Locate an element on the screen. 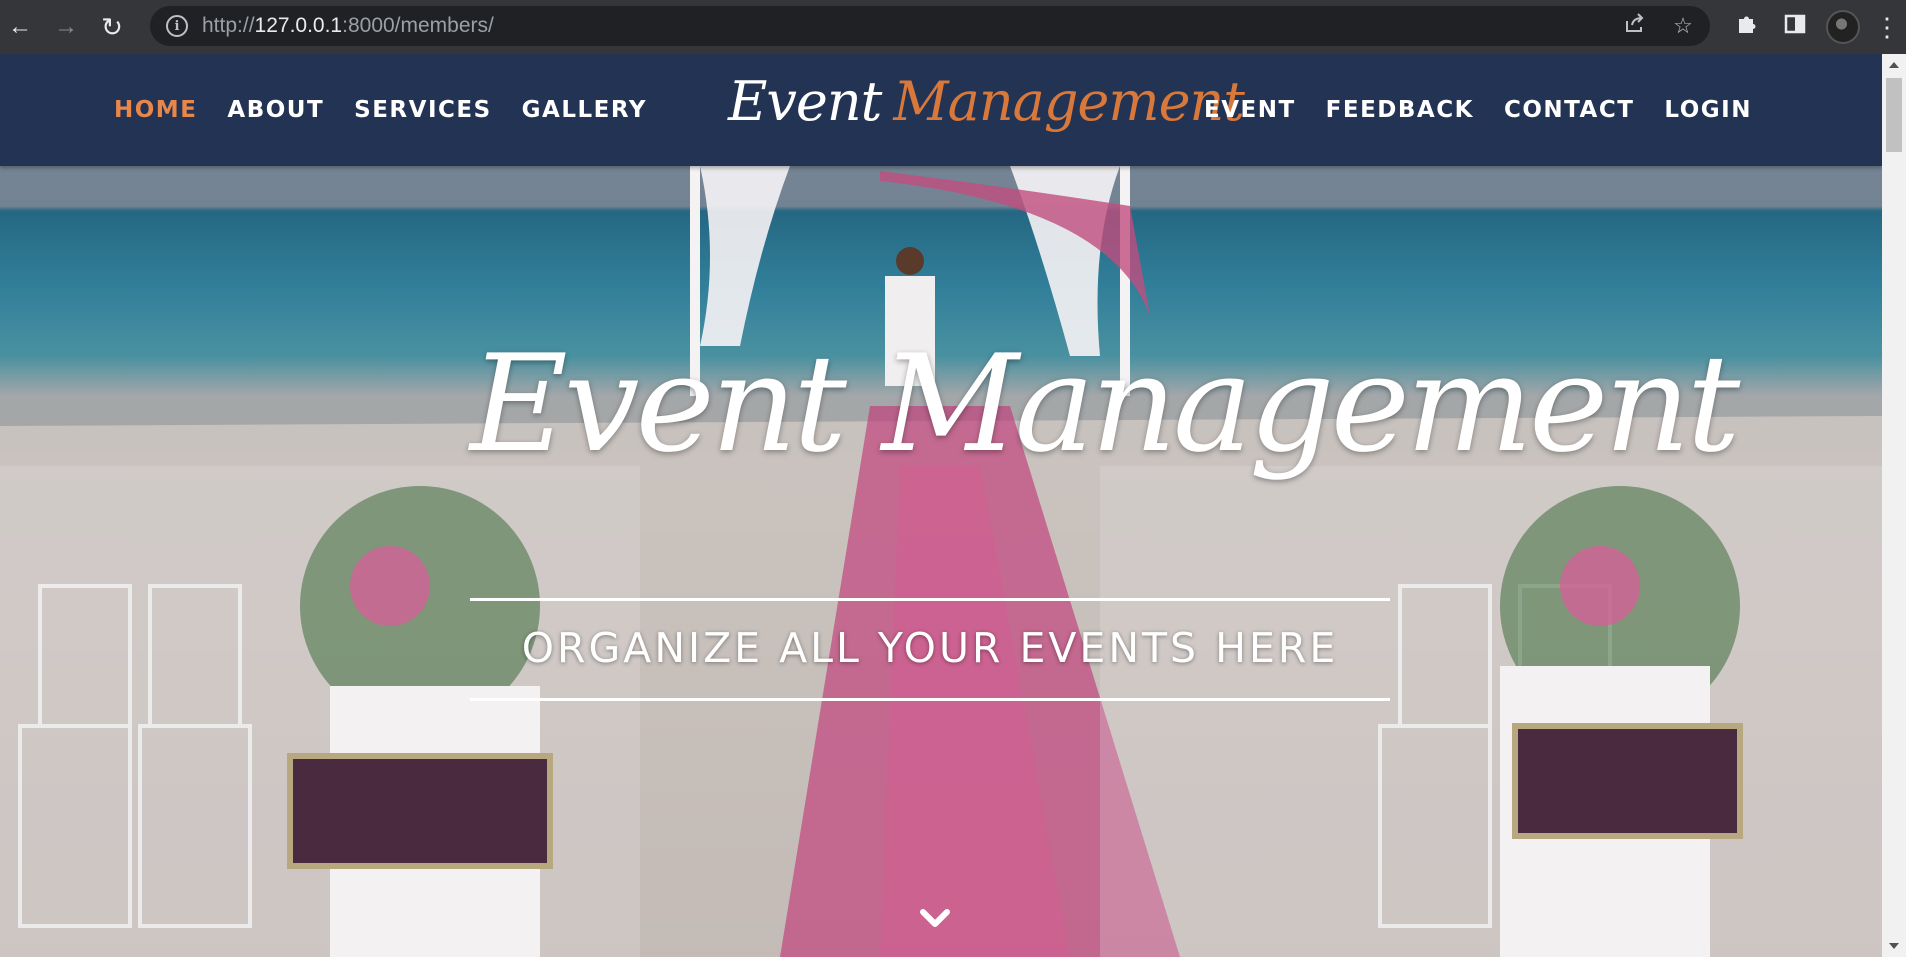 This screenshot has width=1906, height=957. star-icon: ☆ is located at coordinates (1683, 26).